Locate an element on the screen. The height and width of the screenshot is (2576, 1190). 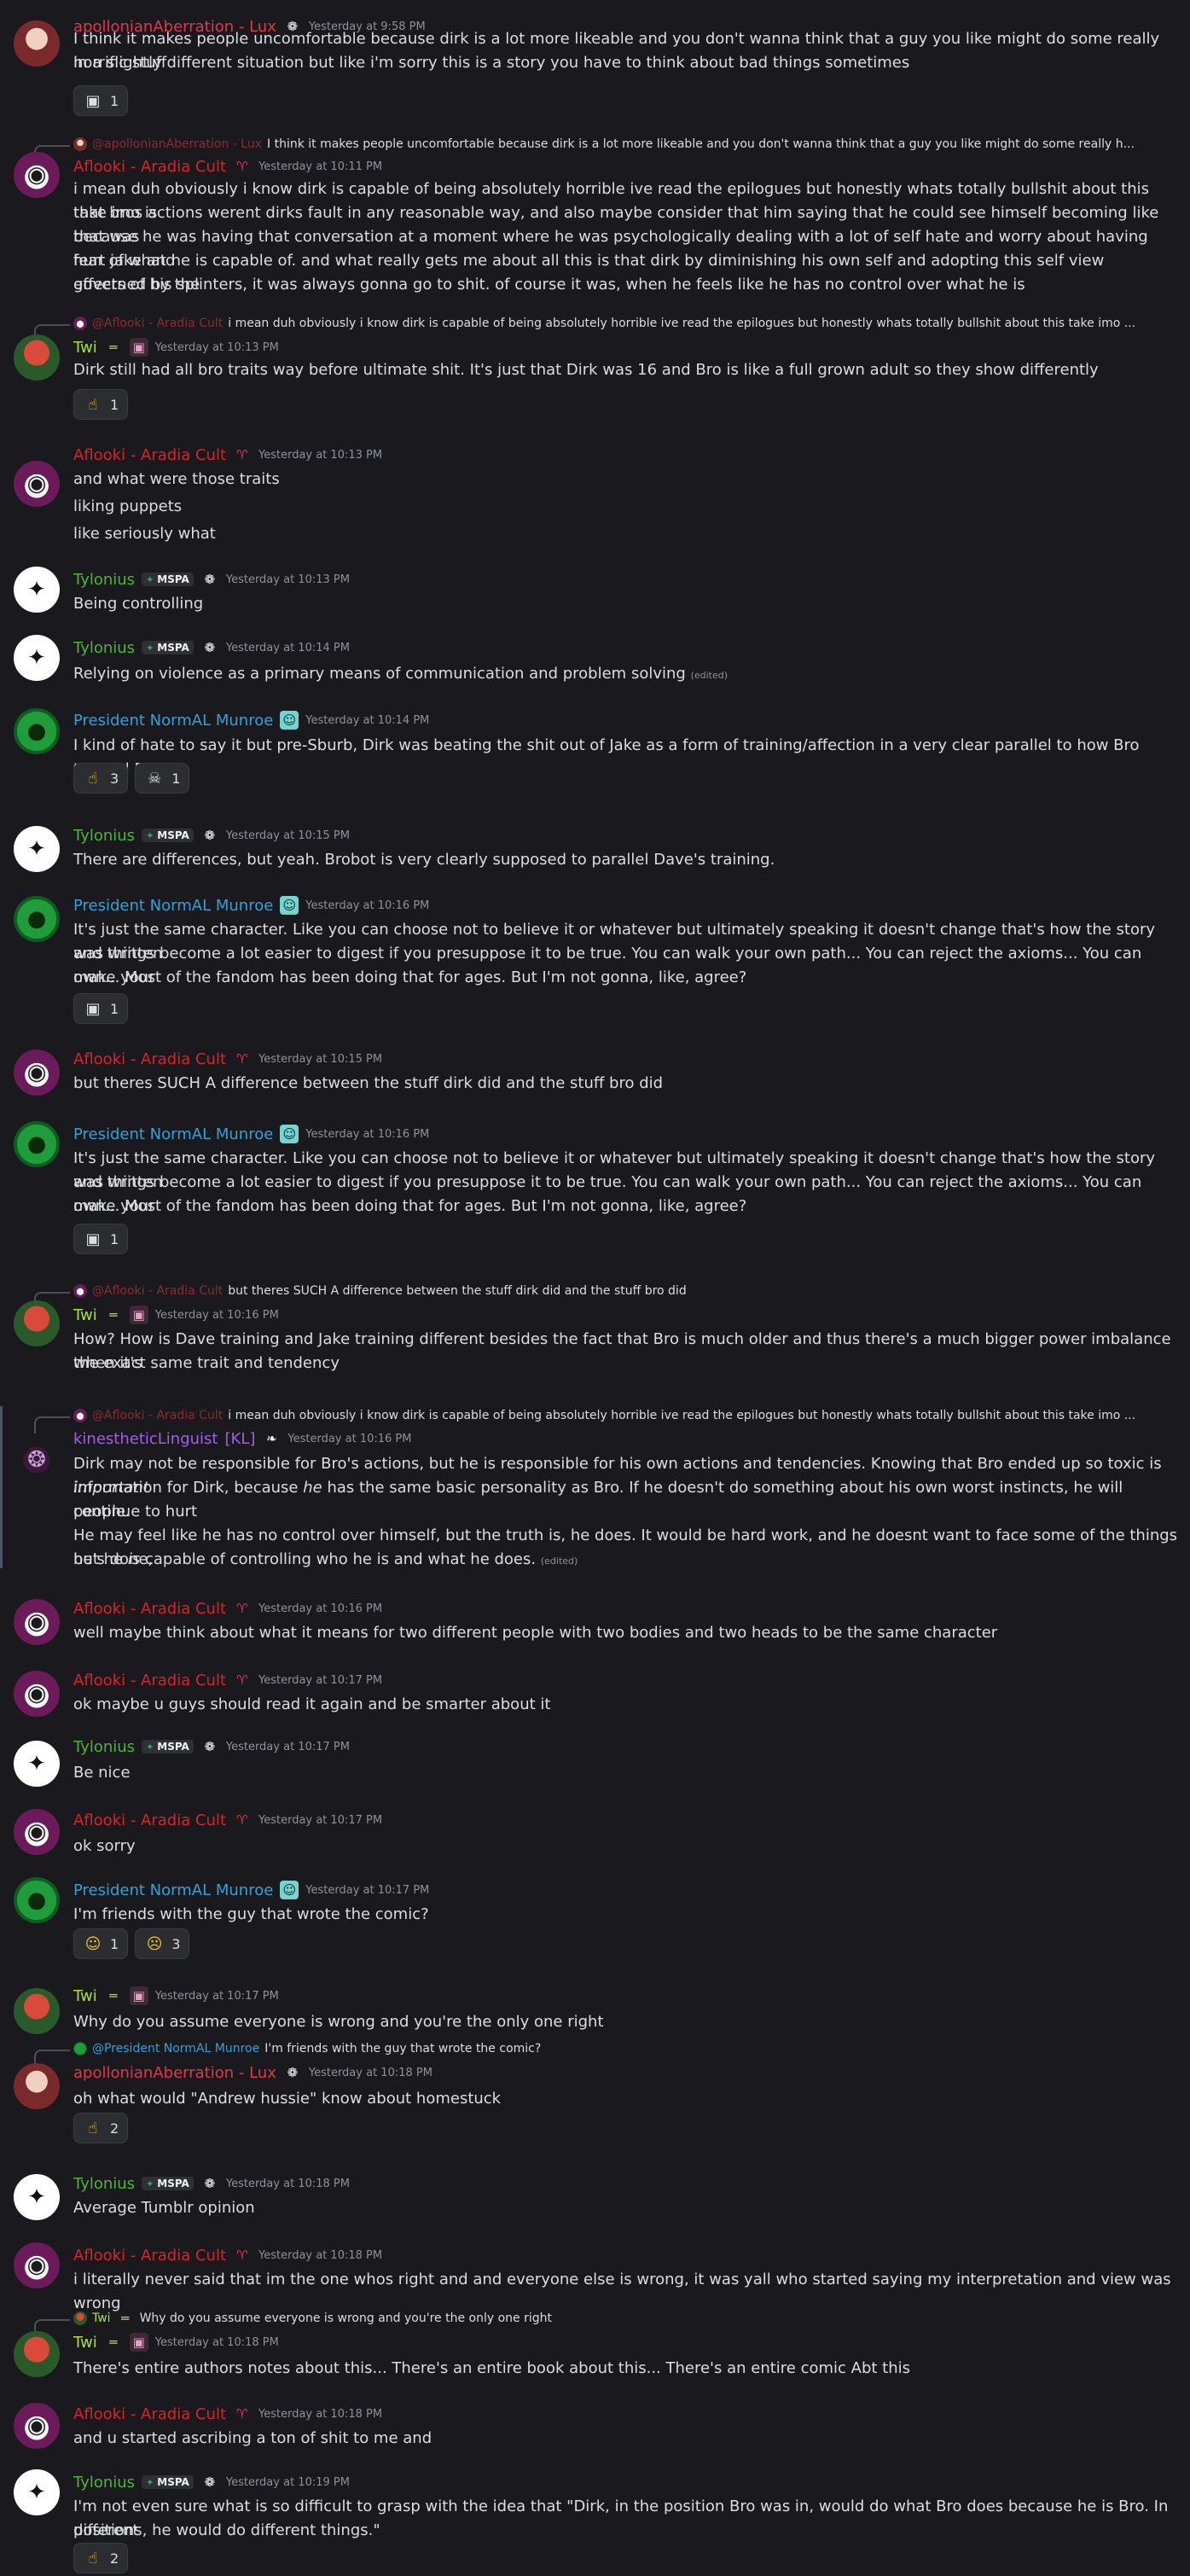
reply-username: Twi is located at coordinates (101, 2318).